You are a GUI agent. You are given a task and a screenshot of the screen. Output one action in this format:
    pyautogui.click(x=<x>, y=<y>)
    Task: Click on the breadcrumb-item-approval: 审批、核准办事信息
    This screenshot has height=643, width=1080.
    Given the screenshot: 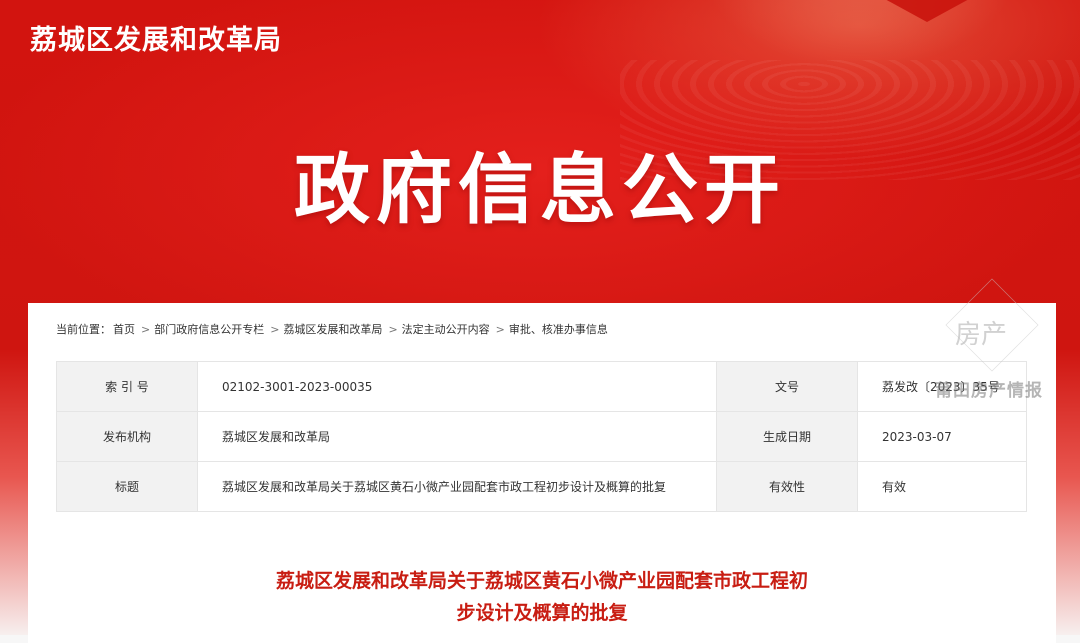 What is the action you would take?
    pyautogui.click(x=558, y=329)
    